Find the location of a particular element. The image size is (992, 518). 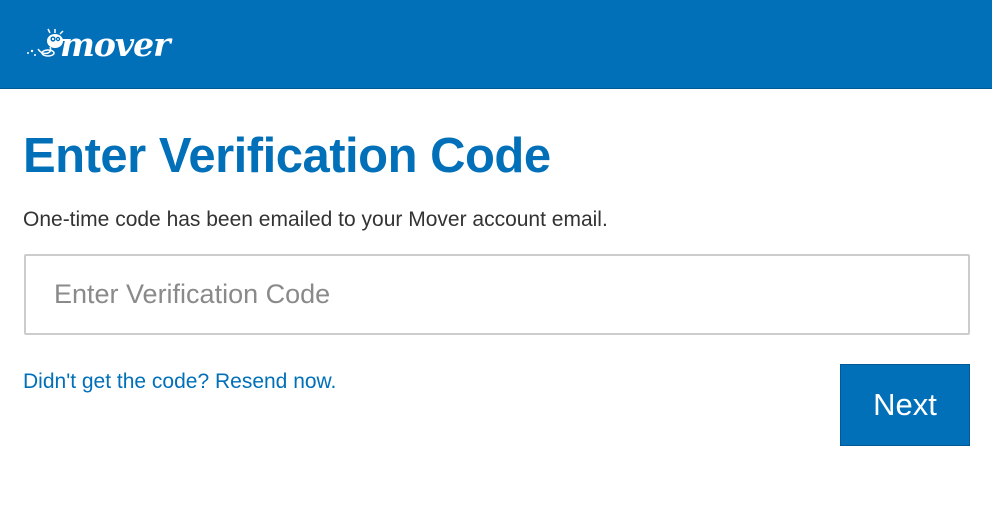

mover-logo: mover is located at coordinates (96, 44).